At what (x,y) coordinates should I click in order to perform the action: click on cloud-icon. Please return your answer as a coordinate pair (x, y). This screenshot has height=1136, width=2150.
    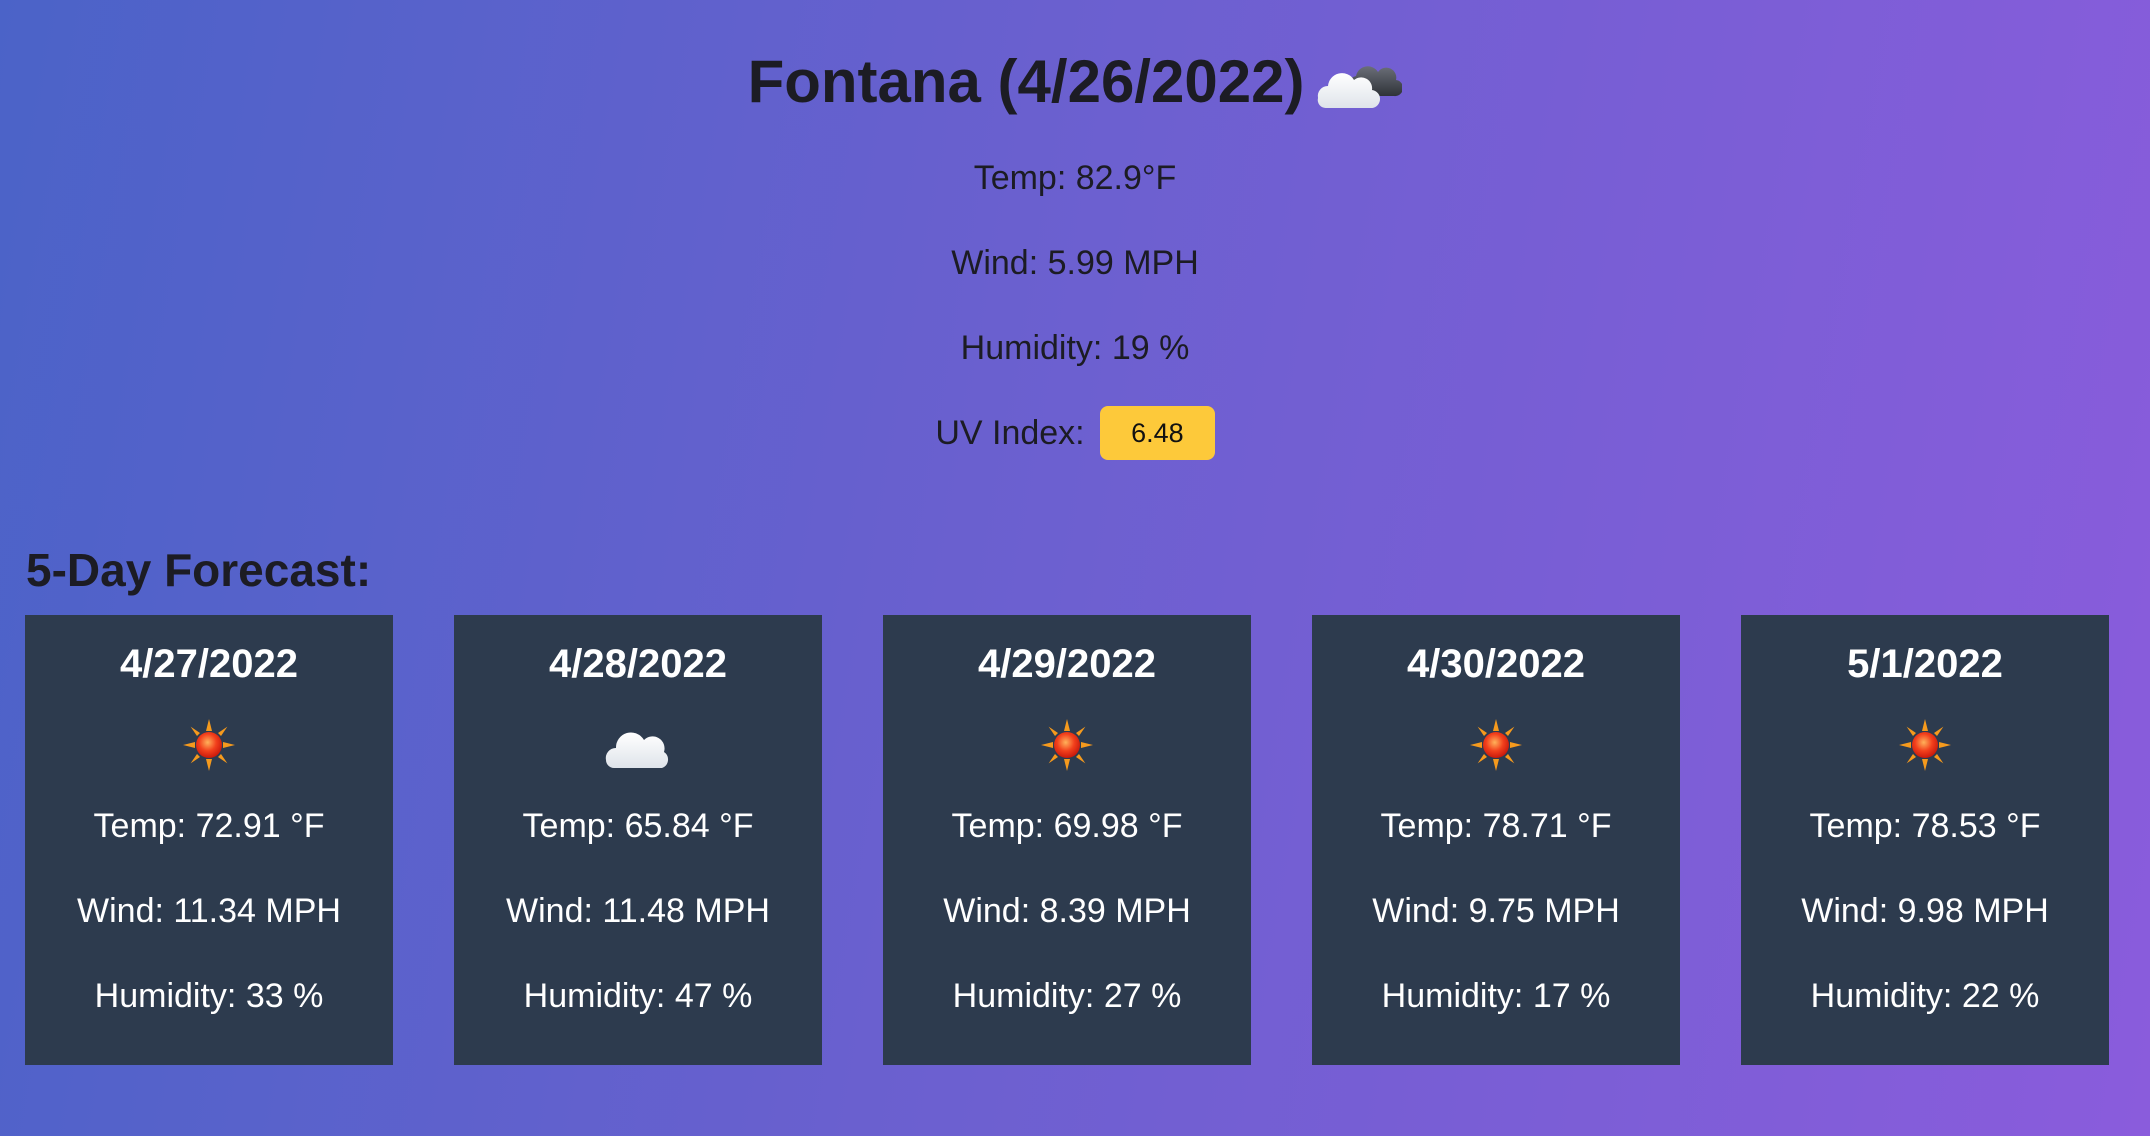
    Looking at the image, I should click on (638, 745).